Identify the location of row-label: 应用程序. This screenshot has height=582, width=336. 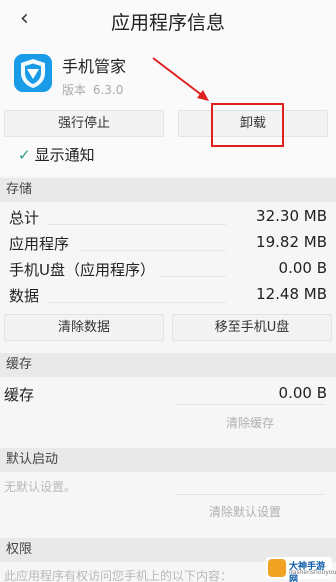
(39, 244).